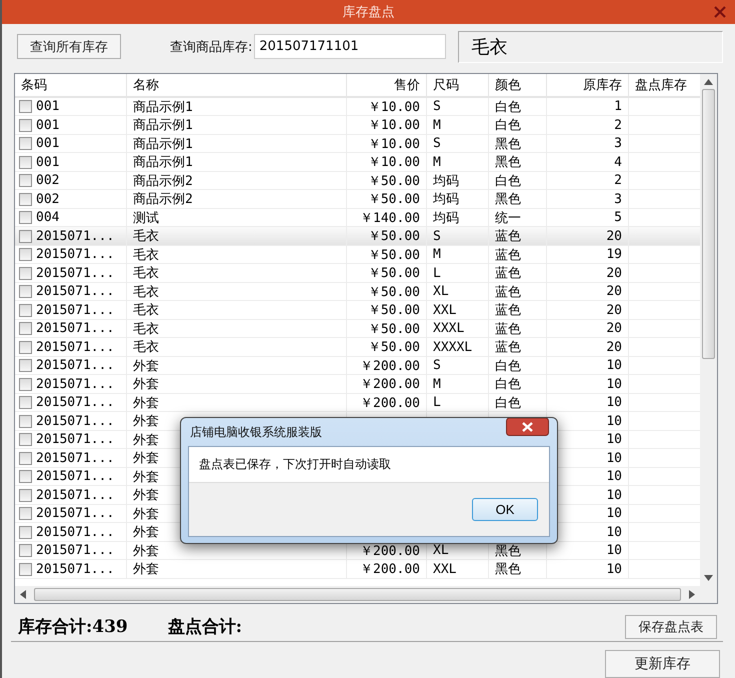 Image resolution: width=735 pixels, height=678 pixels. What do you see at coordinates (357, 236) in the screenshot?
I see `table-row: 2015071... 毛衣 ￥50.00 S 蓝色 20` at bounding box center [357, 236].